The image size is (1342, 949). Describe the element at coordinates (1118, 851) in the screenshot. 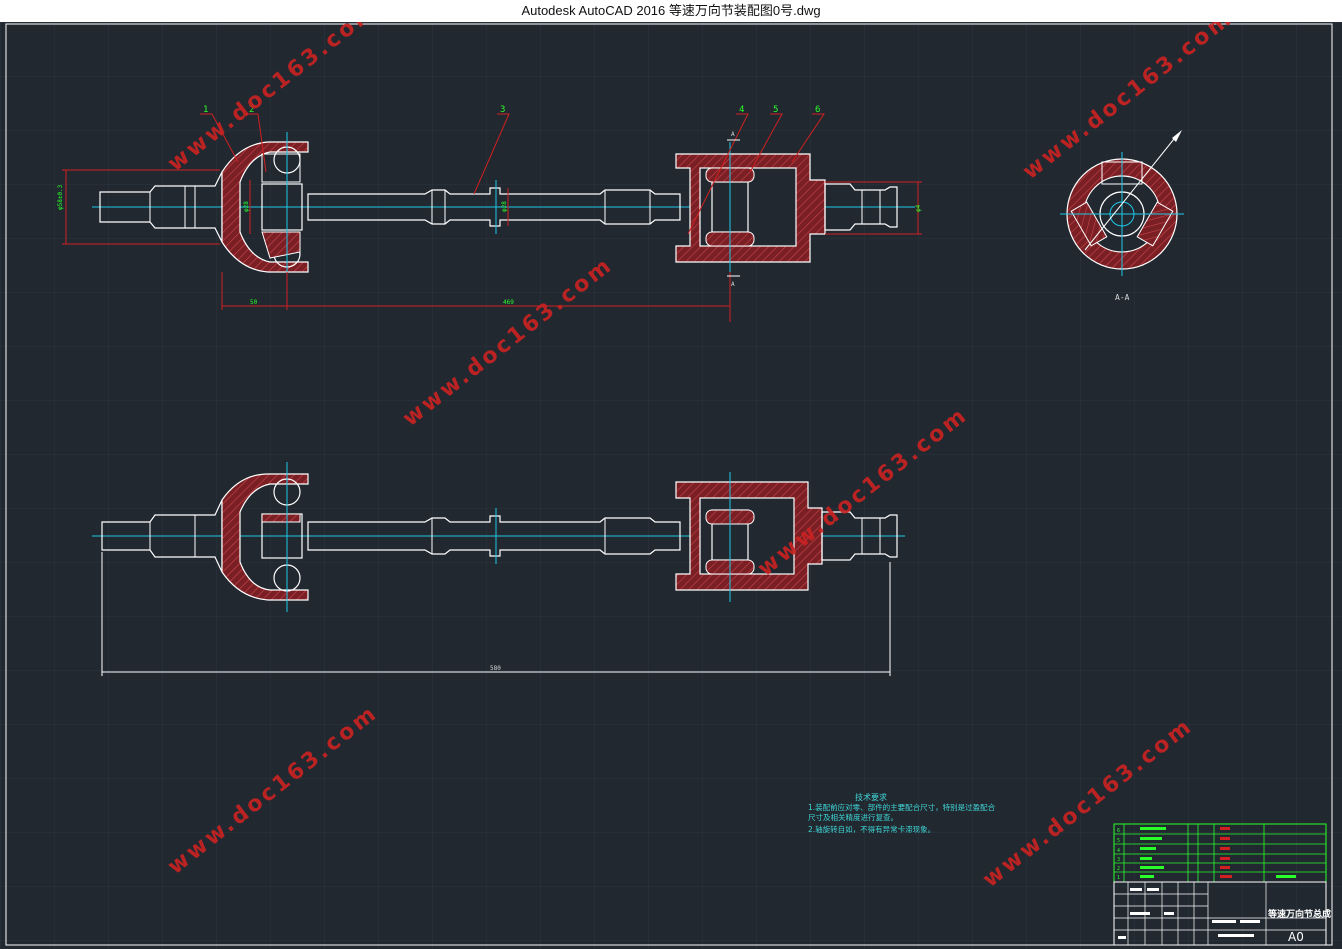

I see `bom-row-4: 4` at that location.